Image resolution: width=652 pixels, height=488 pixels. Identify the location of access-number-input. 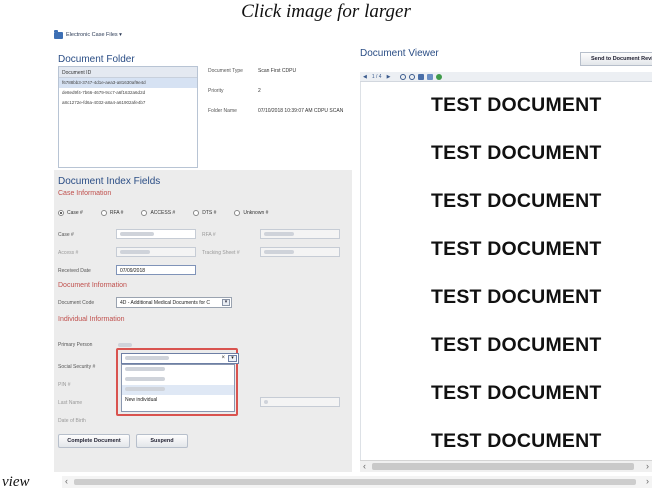
(156, 252).